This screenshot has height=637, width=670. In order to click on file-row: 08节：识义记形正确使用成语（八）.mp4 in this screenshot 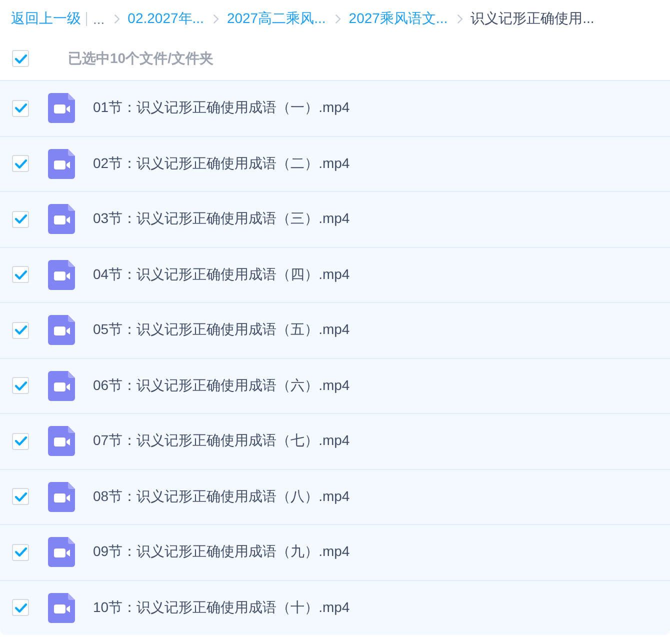, I will do `click(335, 496)`.